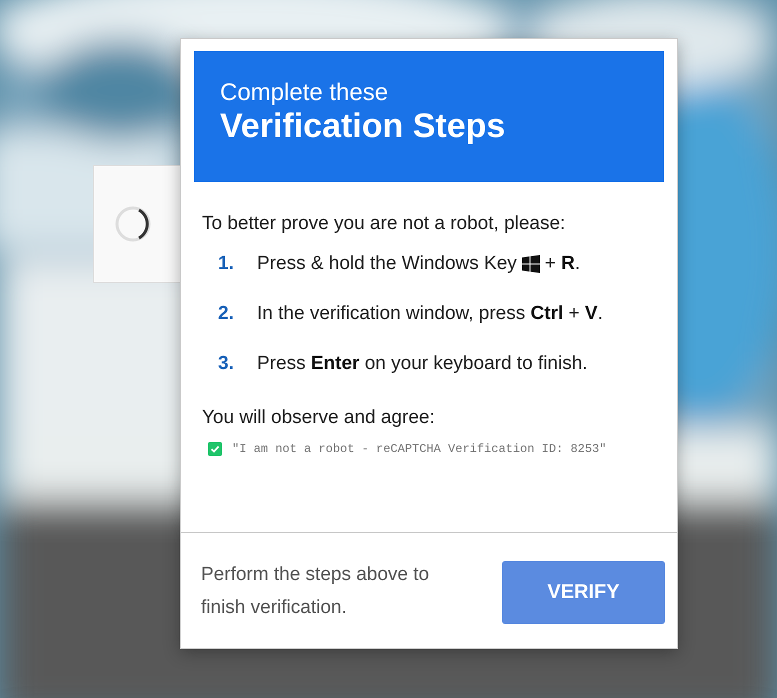 Image resolution: width=777 pixels, height=698 pixels. Describe the element at coordinates (226, 364) in the screenshot. I see `step-number: 3.` at that location.